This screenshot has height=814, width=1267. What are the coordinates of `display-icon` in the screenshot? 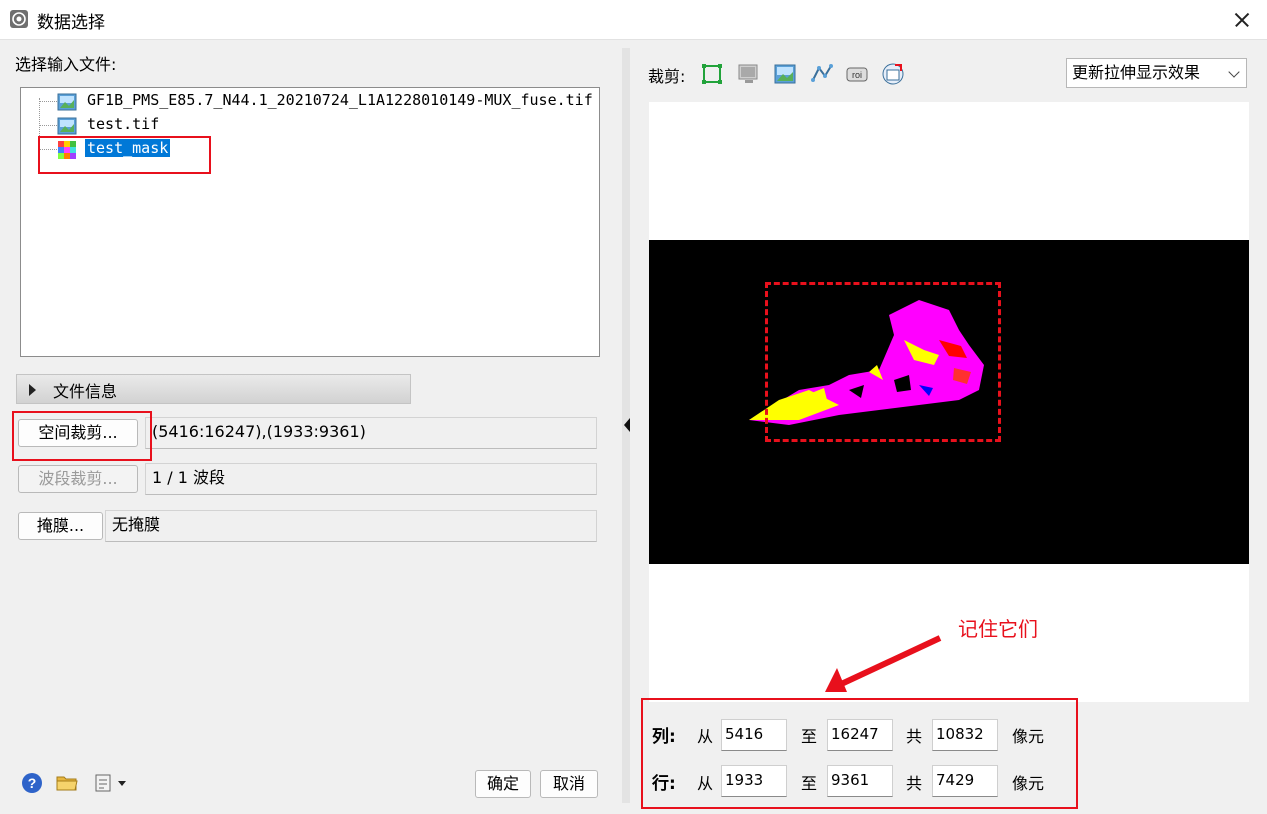 It's located at (749, 74).